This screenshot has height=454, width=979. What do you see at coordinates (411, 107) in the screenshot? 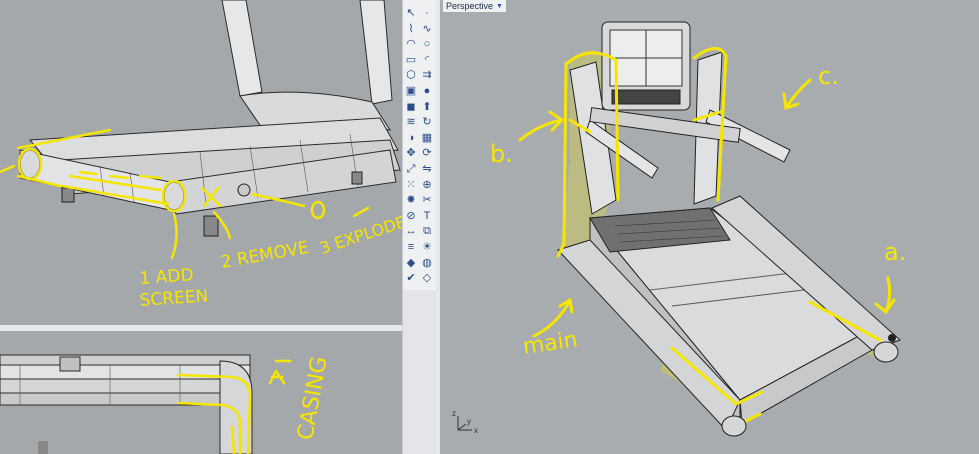
I see `cylinder-icon: ◼` at bounding box center [411, 107].